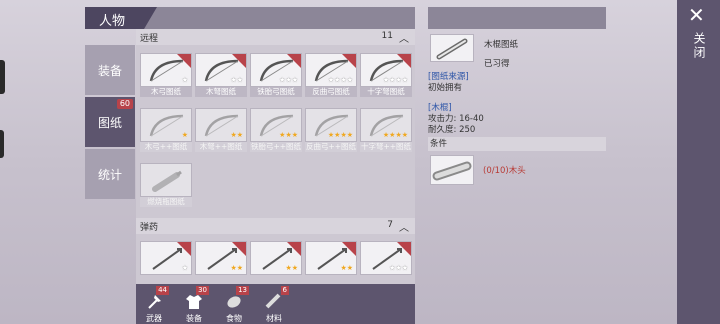 The image size is (720, 324). Describe the element at coordinates (274, 318) in the screenshot. I see `tab-label: 材料` at that location.